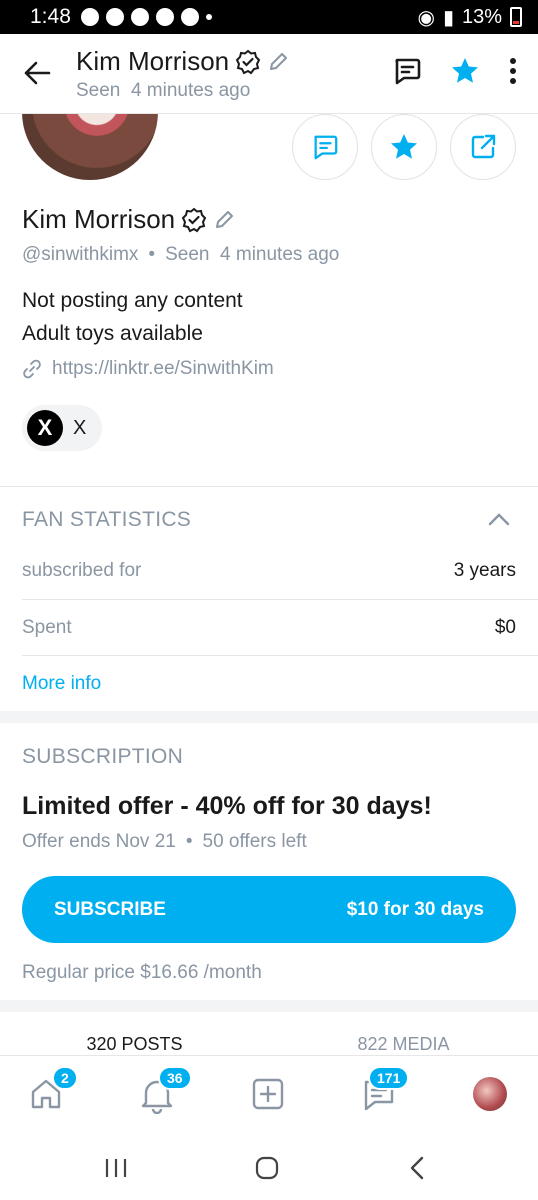 The height and width of the screenshot is (1200, 538). I want to click on stat-value: $0, so click(505, 627).